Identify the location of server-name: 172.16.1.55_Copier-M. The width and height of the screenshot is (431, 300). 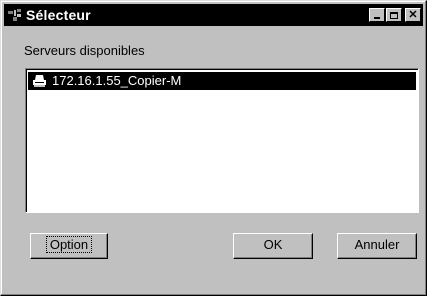
(117, 80).